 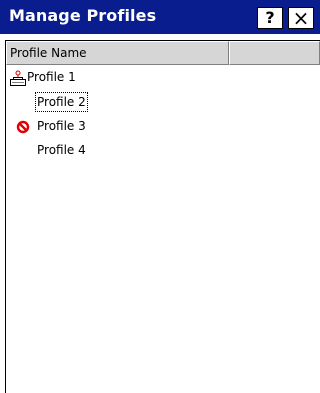 I want to click on list-item-label: Profile 1, so click(x=51, y=77).